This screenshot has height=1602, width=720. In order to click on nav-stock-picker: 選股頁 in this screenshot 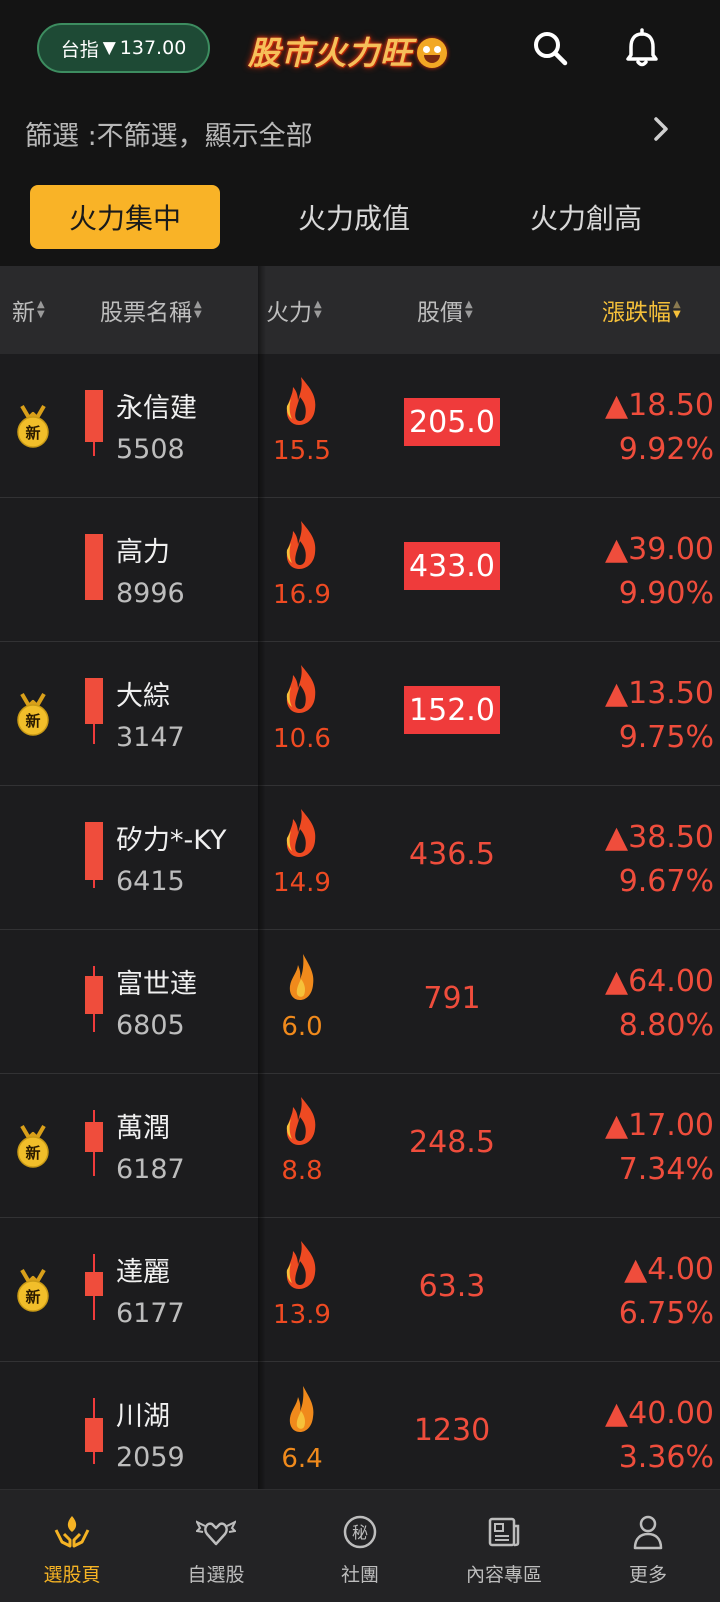, I will do `click(72, 1546)`.